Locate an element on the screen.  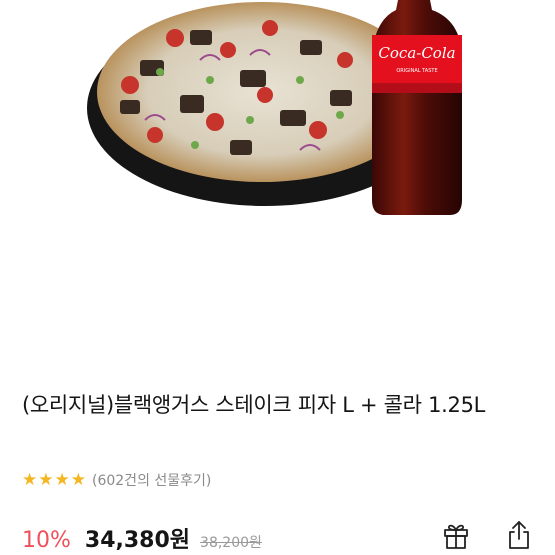
price-row: 10% 34,380원 38,200원 is located at coordinates (142, 537).